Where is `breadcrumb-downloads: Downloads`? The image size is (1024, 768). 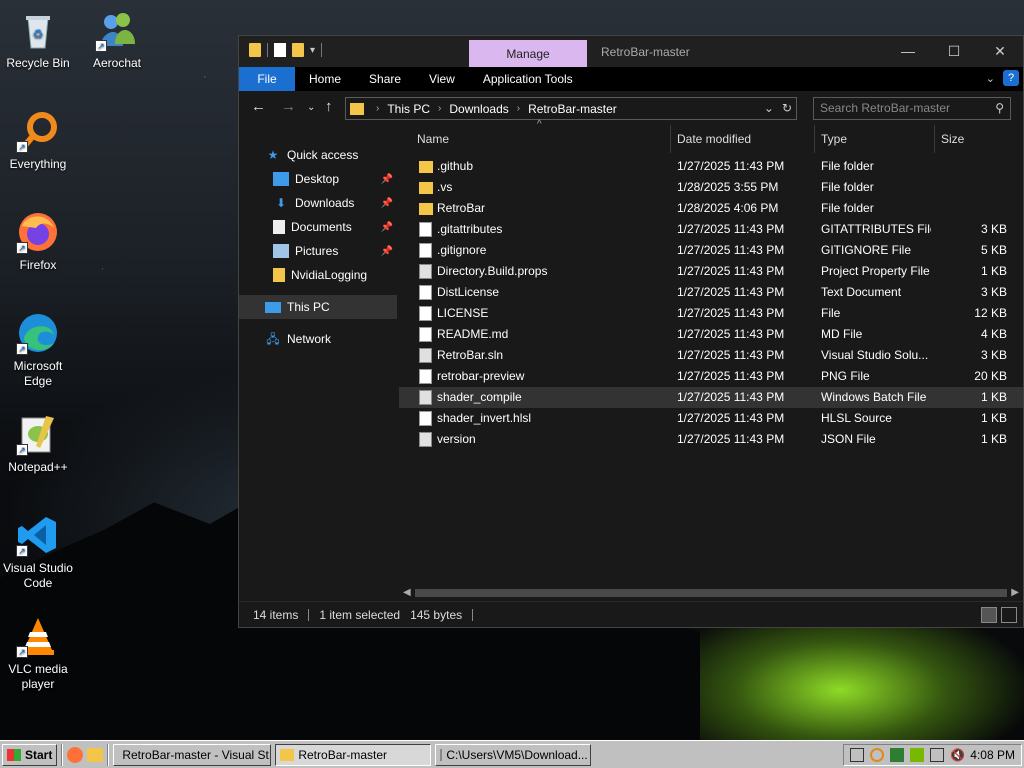
breadcrumb-downloads: Downloads is located at coordinates (478, 109).